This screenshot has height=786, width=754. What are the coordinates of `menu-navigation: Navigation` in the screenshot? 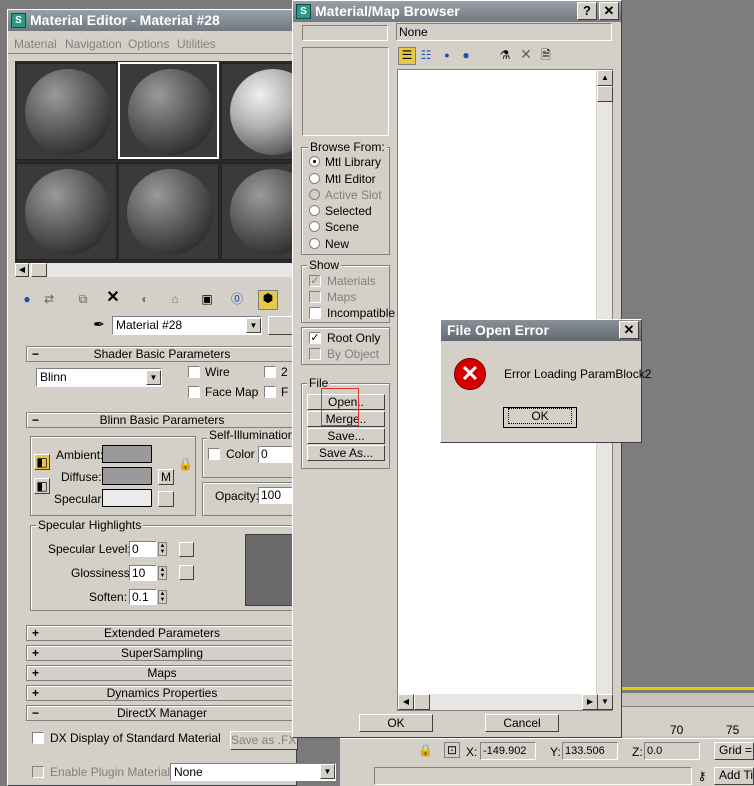 It's located at (93, 44).